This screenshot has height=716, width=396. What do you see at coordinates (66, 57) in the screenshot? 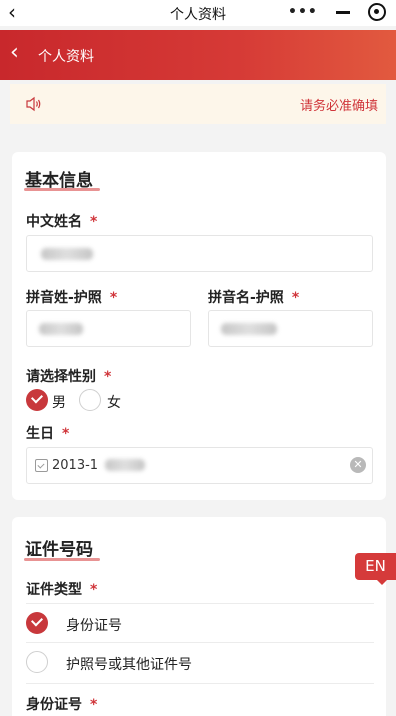
I see `page-title: 个人资料` at bounding box center [66, 57].